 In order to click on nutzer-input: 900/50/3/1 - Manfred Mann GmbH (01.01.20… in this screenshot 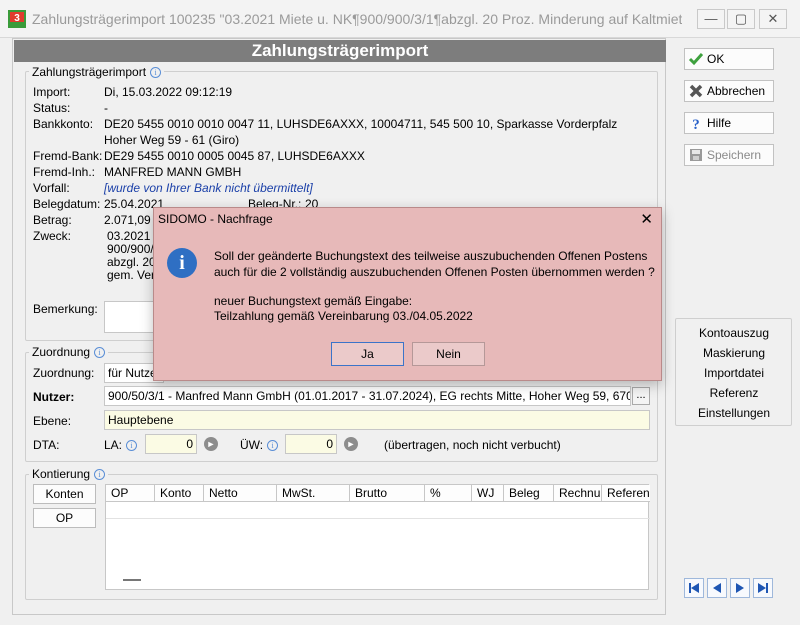, I will do `click(367, 396)`.